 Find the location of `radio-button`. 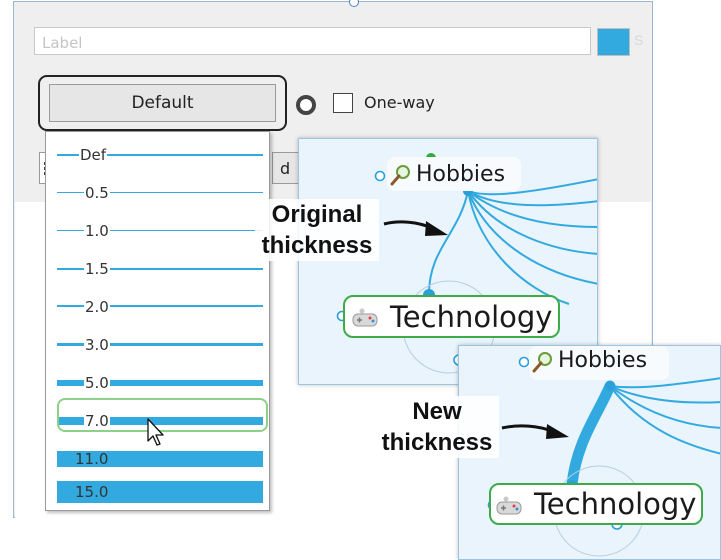

radio-button is located at coordinates (306, 105).